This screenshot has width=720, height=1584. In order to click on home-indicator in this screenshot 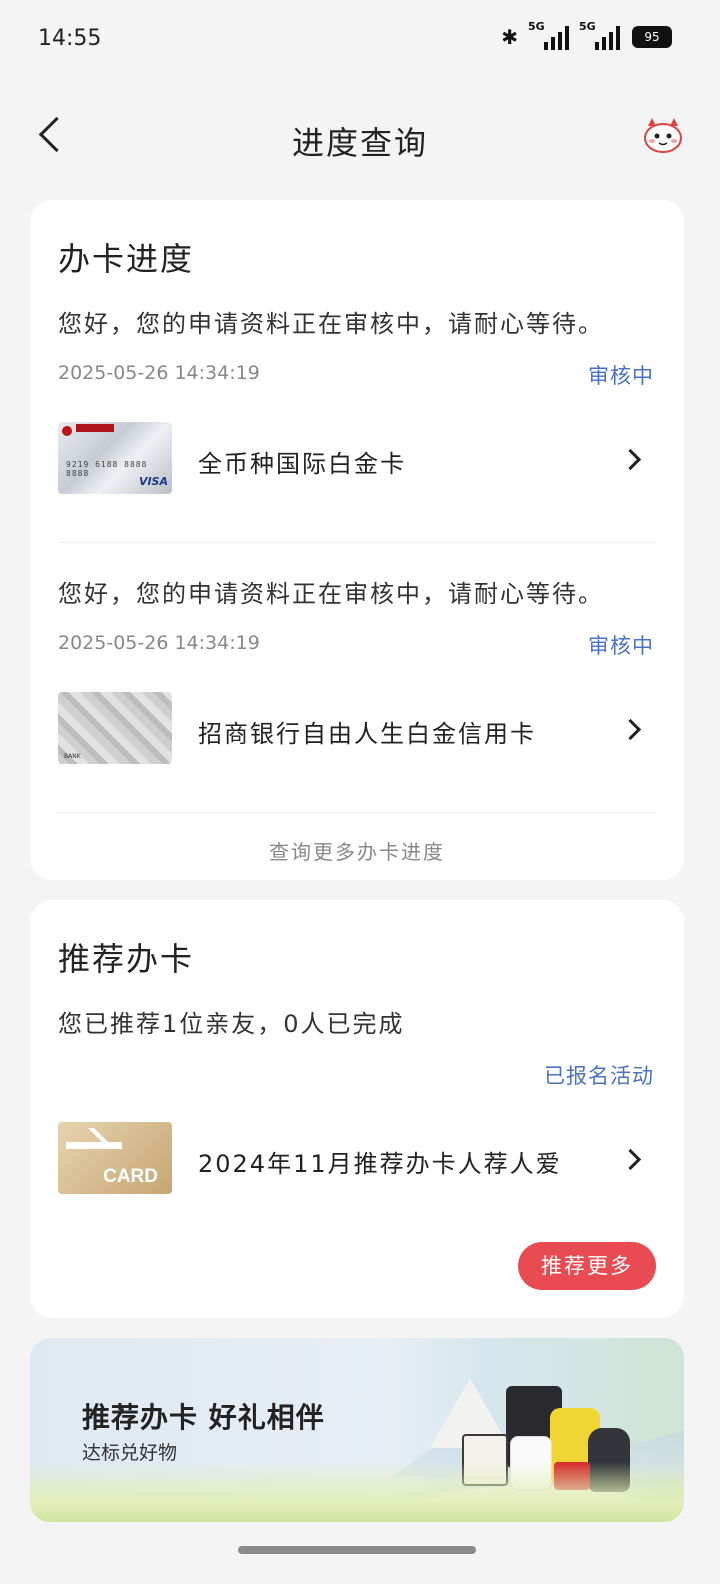, I will do `click(357, 1550)`.